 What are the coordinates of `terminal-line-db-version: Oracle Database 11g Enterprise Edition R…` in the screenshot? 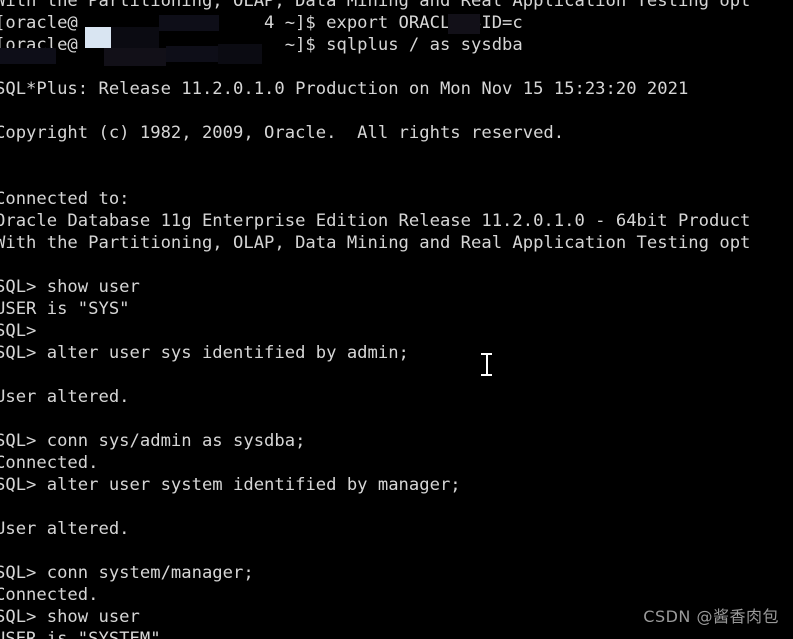 It's located at (375, 221).